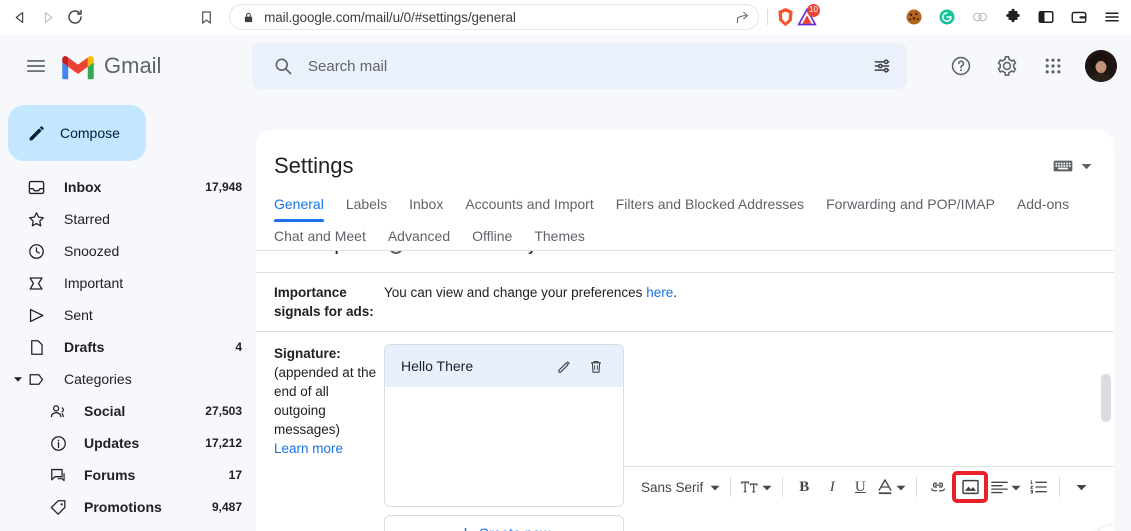  Describe the element at coordinates (808, 16) in the screenshot. I see `extension-notification-button: 10` at that location.